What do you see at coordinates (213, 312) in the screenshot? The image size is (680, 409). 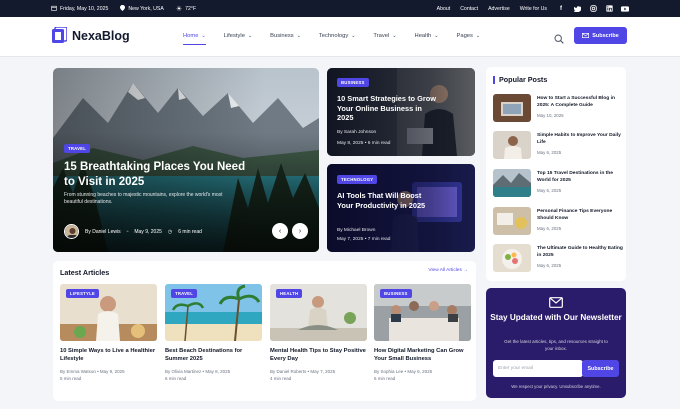 I see `article-image: TRAVEL` at bounding box center [213, 312].